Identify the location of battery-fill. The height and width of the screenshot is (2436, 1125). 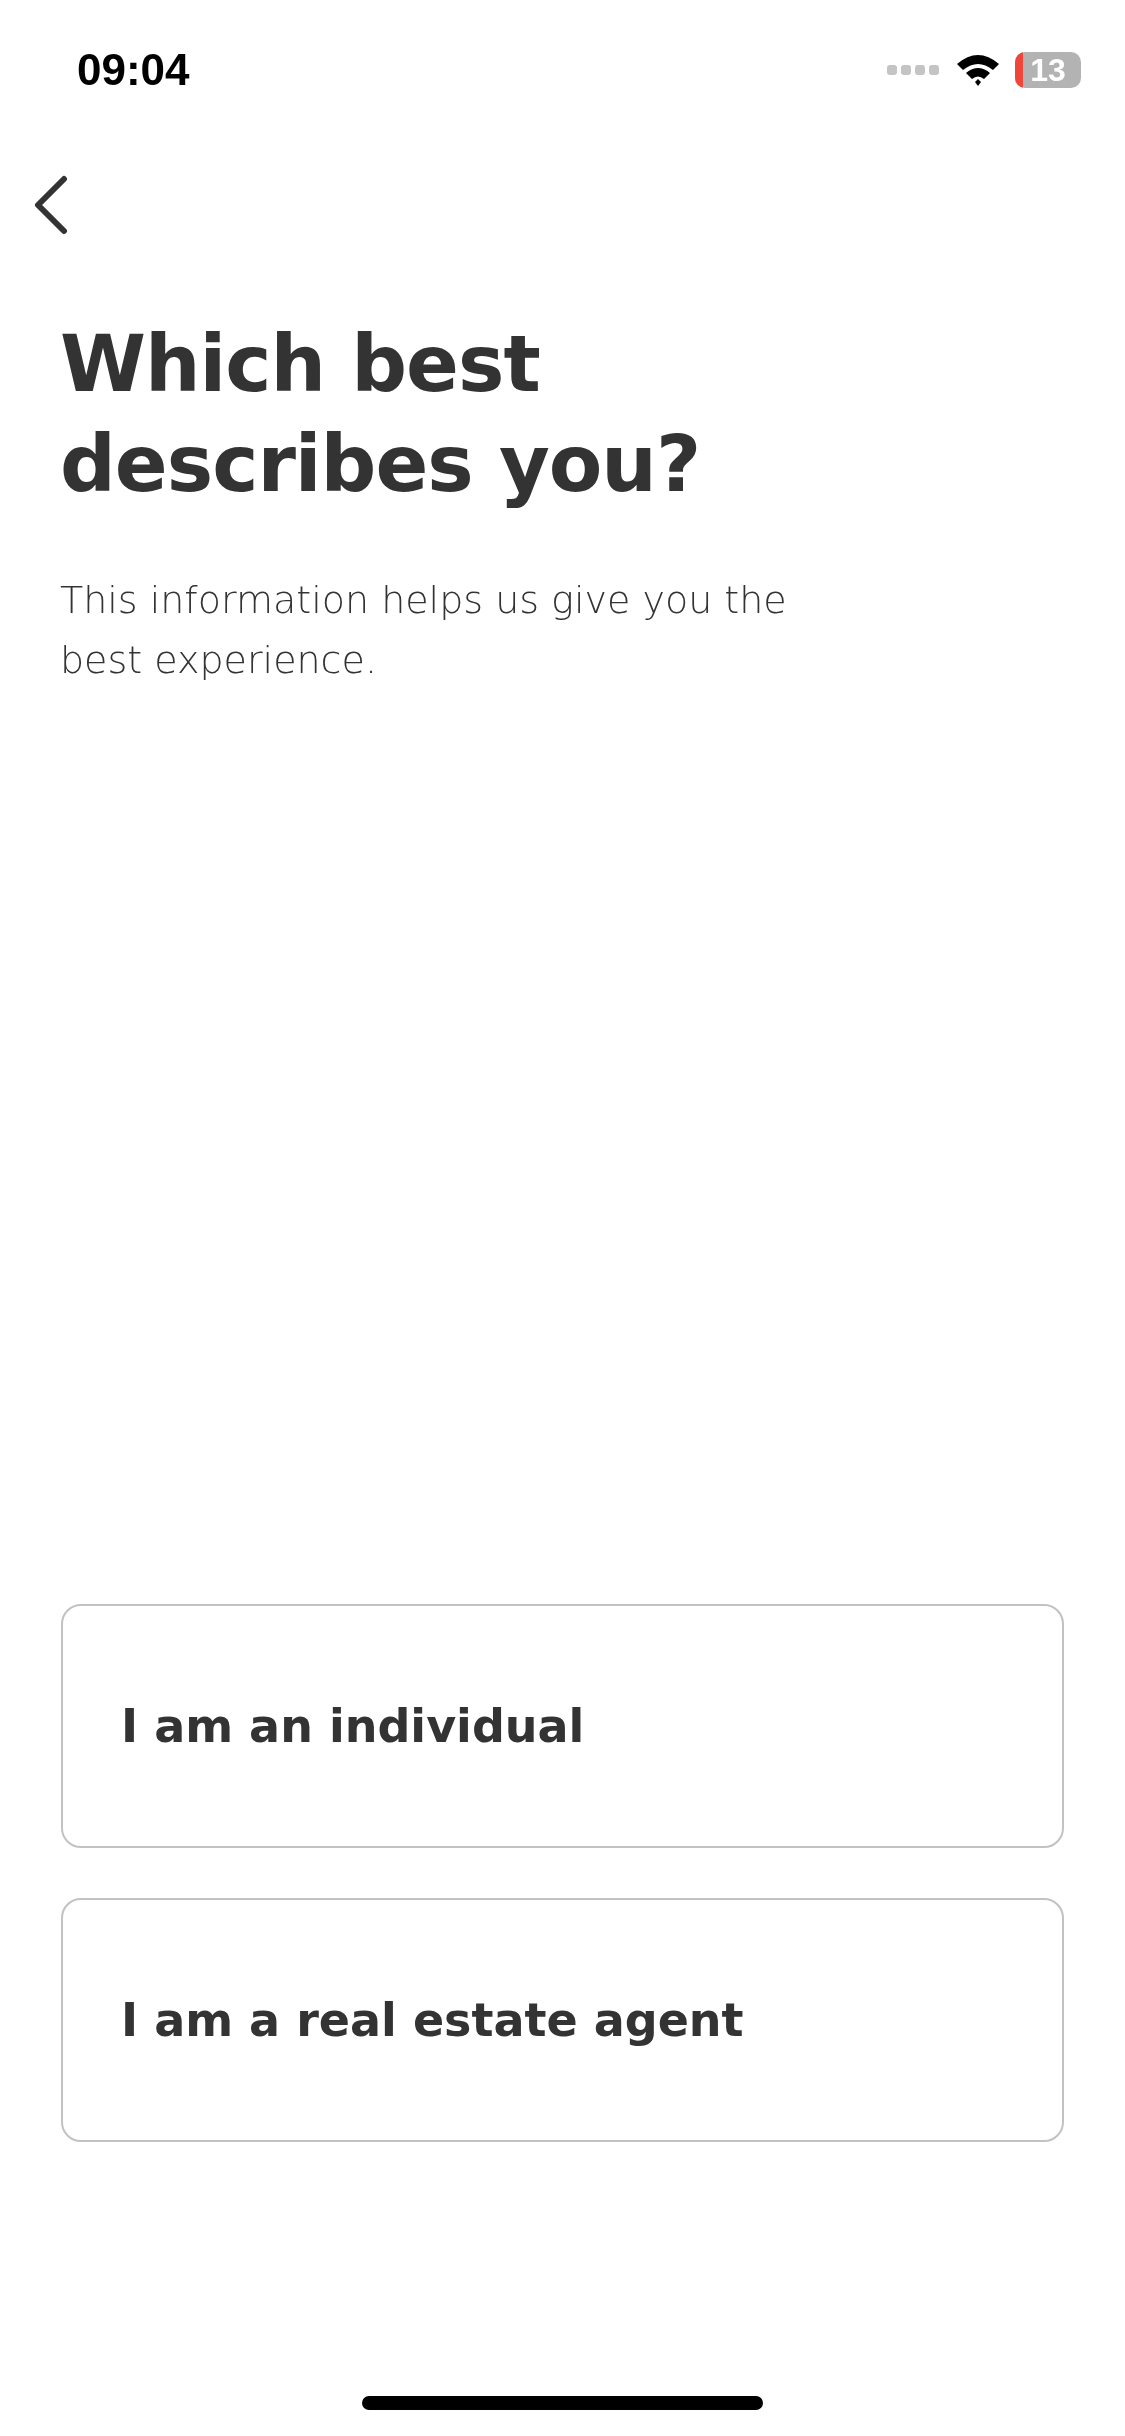
(1019, 70).